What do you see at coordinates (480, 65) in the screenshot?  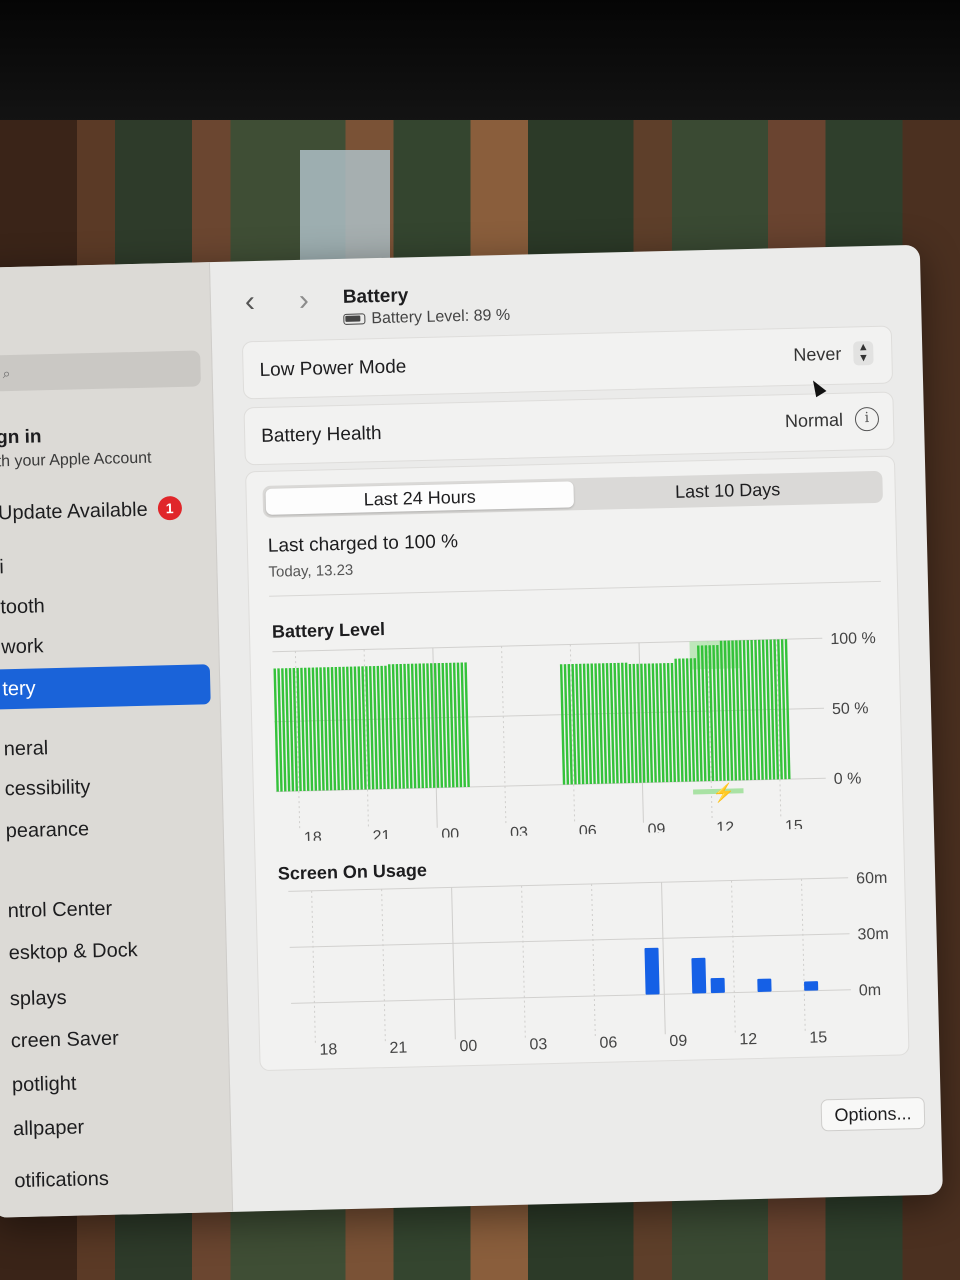 I see `background-top` at bounding box center [480, 65].